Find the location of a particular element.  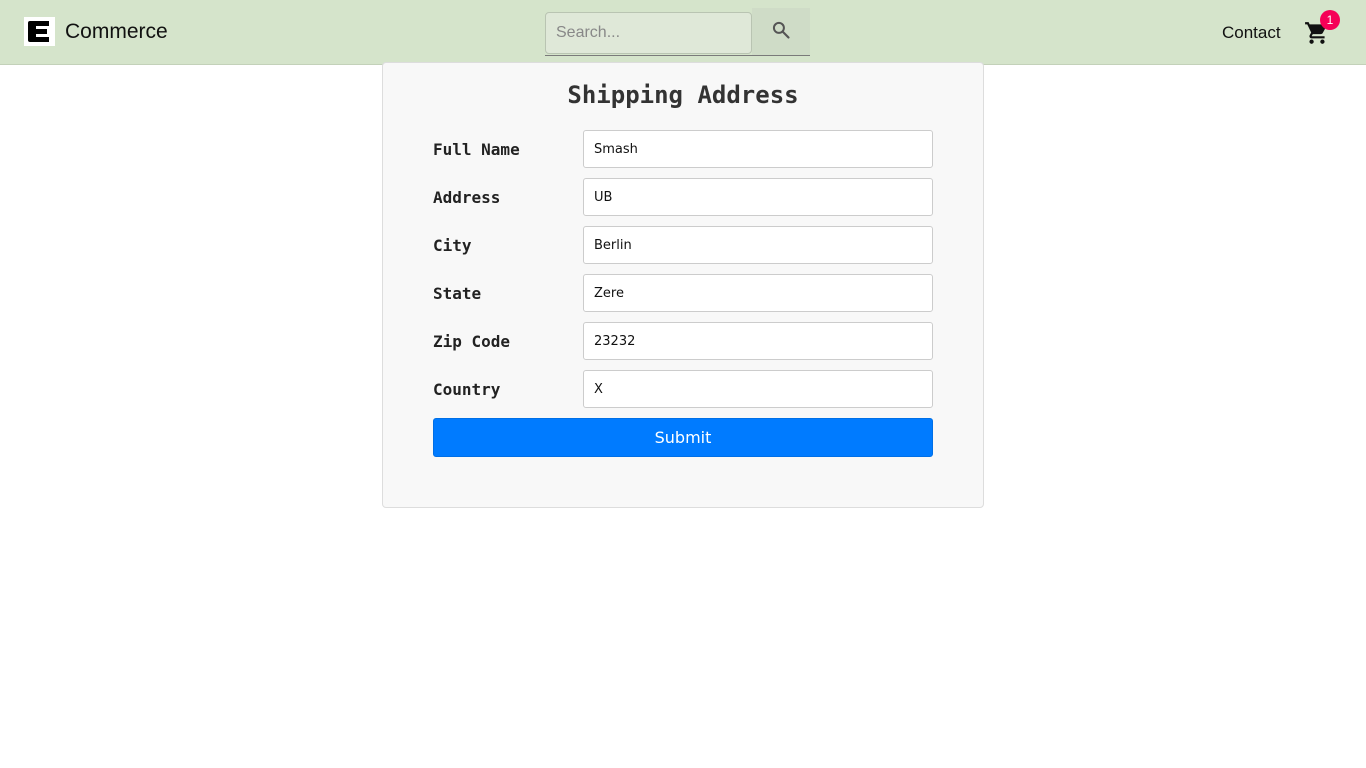

zip-code-label: Zip Code is located at coordinates (472, 341).